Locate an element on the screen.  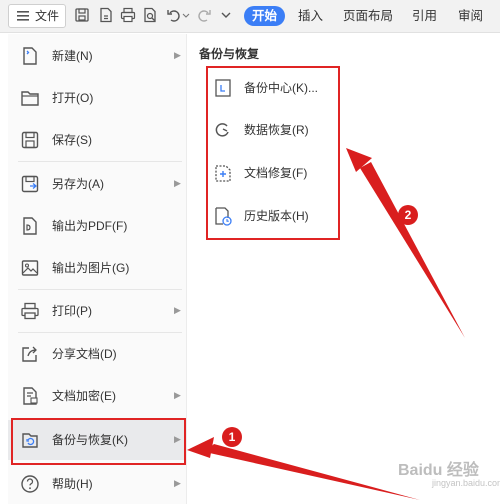
encrypt-icon is located at coordinates (30, 396).